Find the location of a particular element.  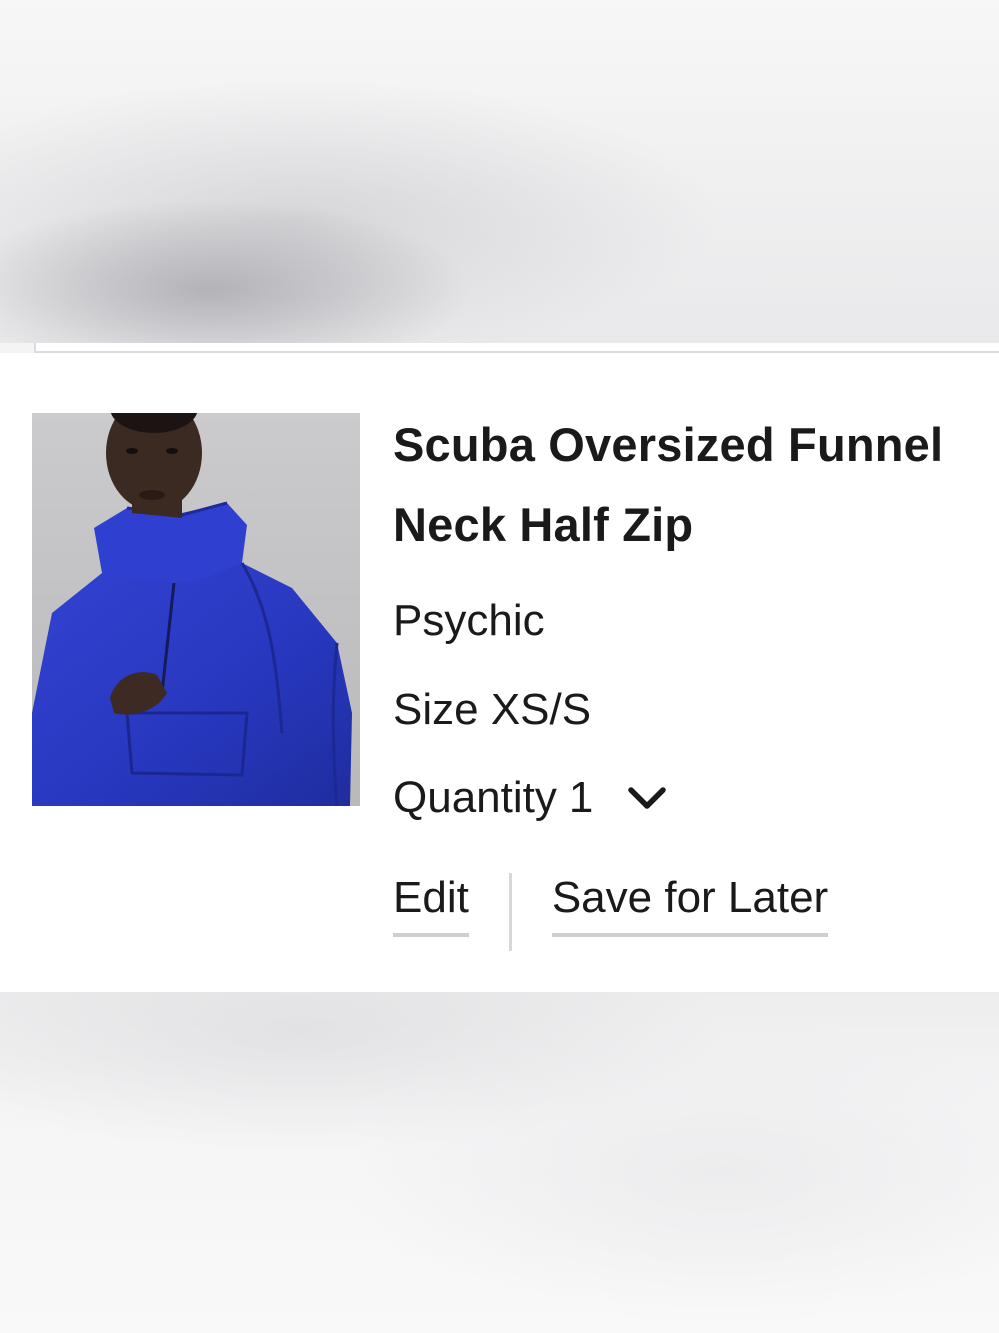

product-color: Psychic is located at coordinates (469, 620).